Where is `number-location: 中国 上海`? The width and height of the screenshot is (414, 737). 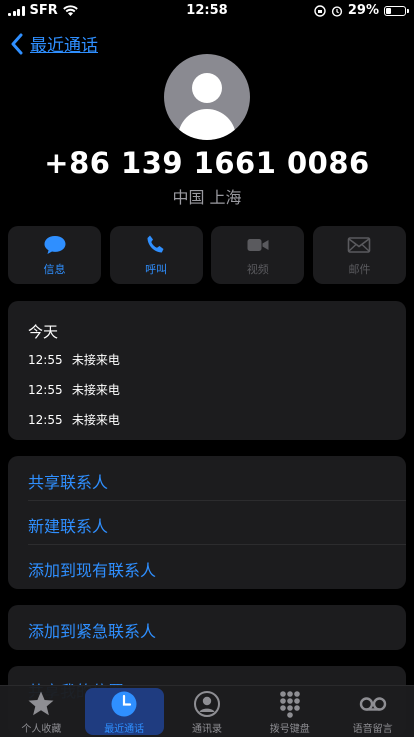 number-location: 中国 上海 is located at coordinates (207, 197).